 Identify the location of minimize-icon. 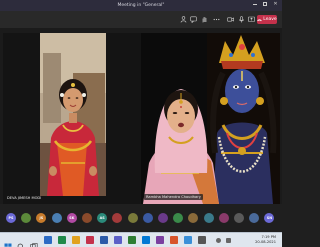
(255, 3).